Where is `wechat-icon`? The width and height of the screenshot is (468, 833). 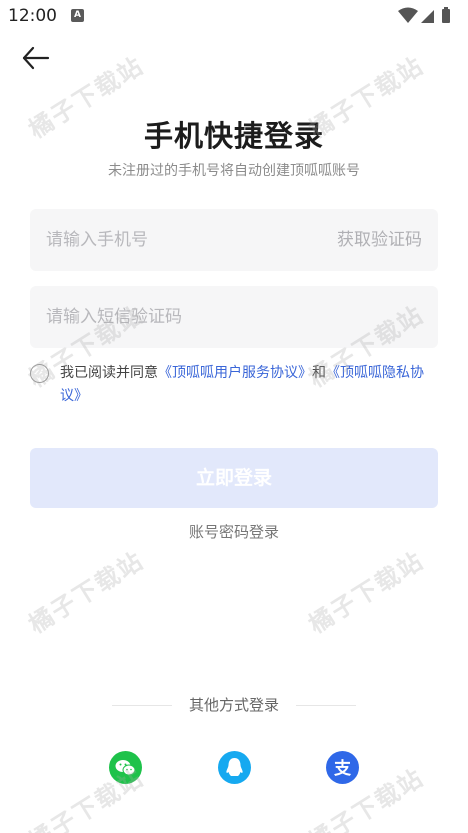
wechat-icon is located at coordinates (125, 768).